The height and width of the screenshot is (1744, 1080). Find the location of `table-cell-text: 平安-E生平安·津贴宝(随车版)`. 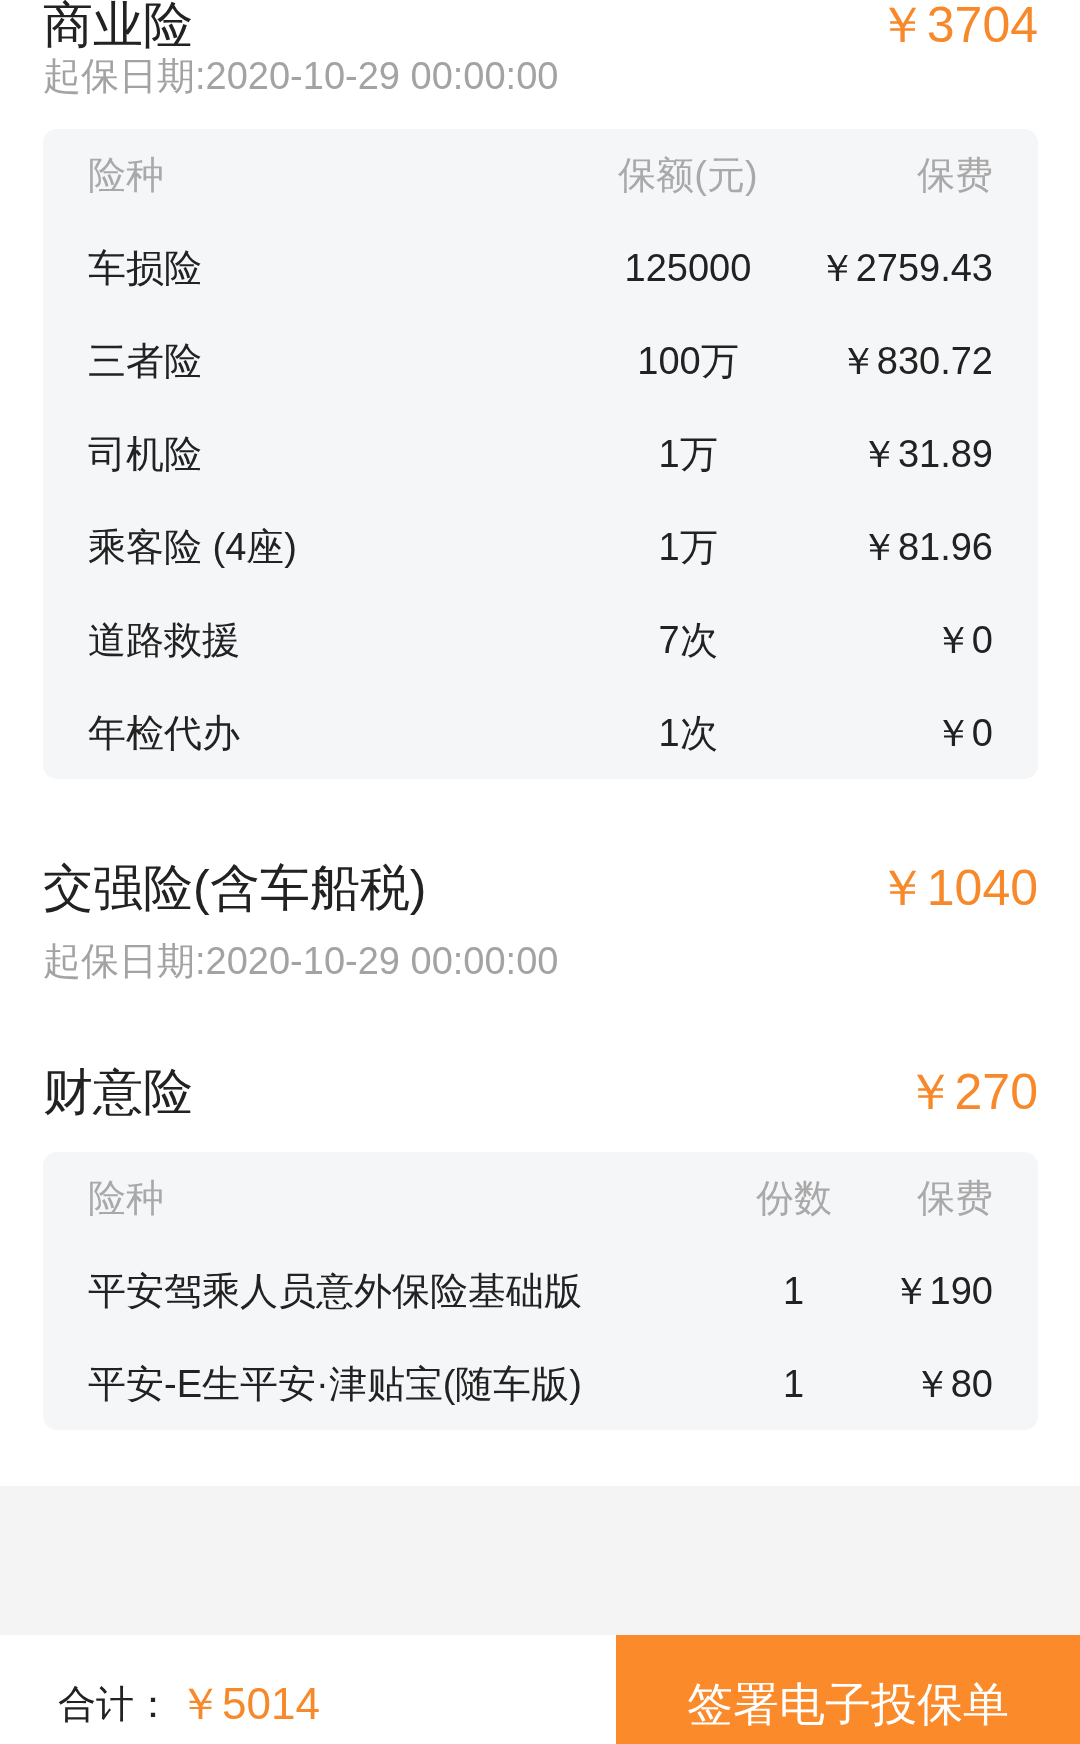

table-cell-text: 平安-E生平安·津贴宝(随车版) is located at coordinates (335, 1384).